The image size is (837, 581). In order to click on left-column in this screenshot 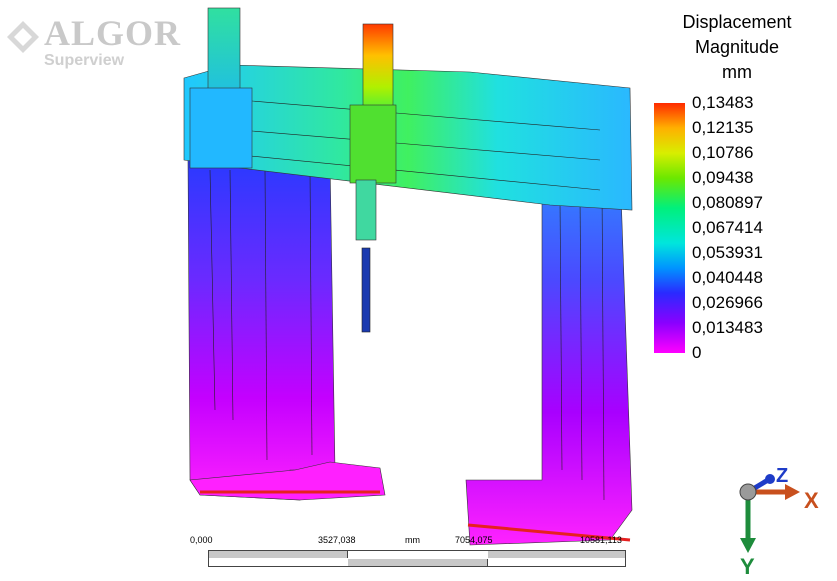, I will do `click(286, 330)`.